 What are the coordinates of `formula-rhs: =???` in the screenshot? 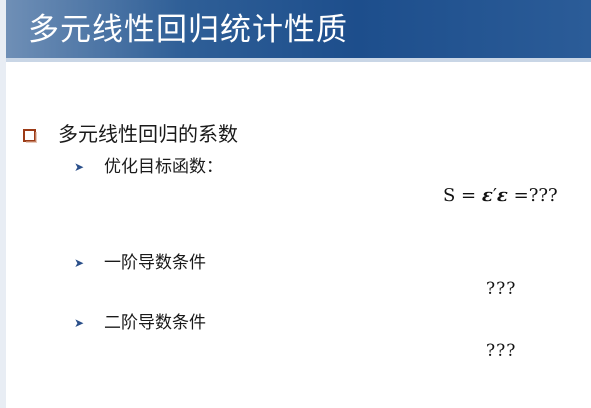 It's located at (535, 195).